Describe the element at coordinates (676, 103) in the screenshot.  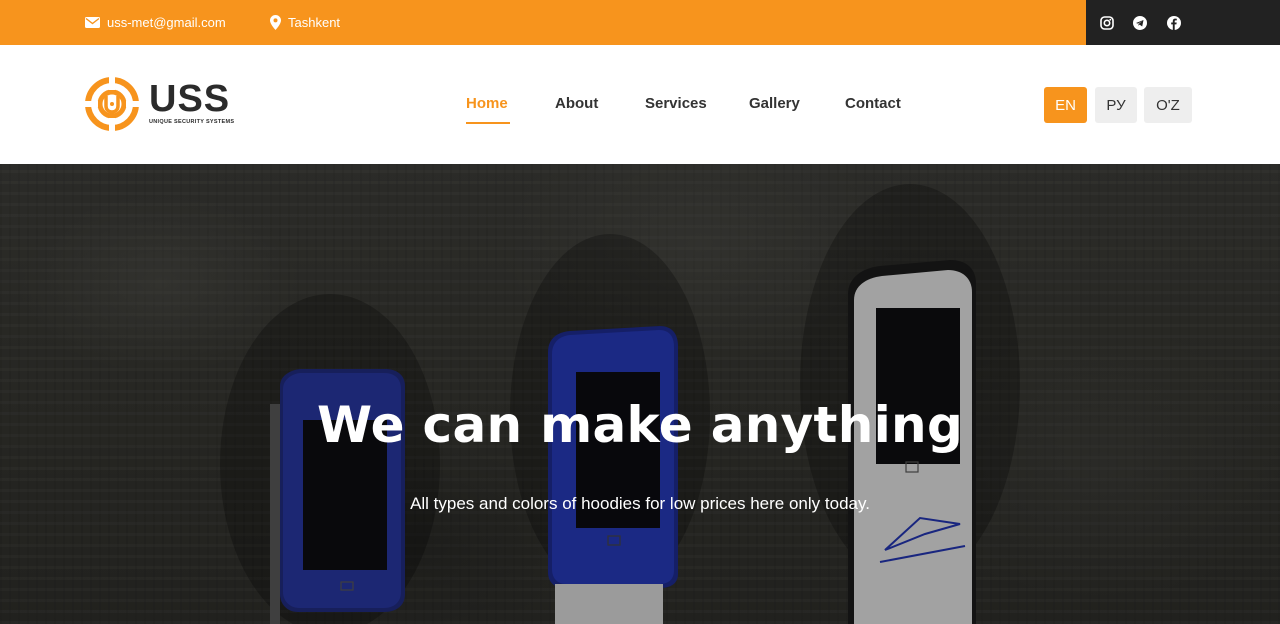
I see `nav-services: Services` at that location.